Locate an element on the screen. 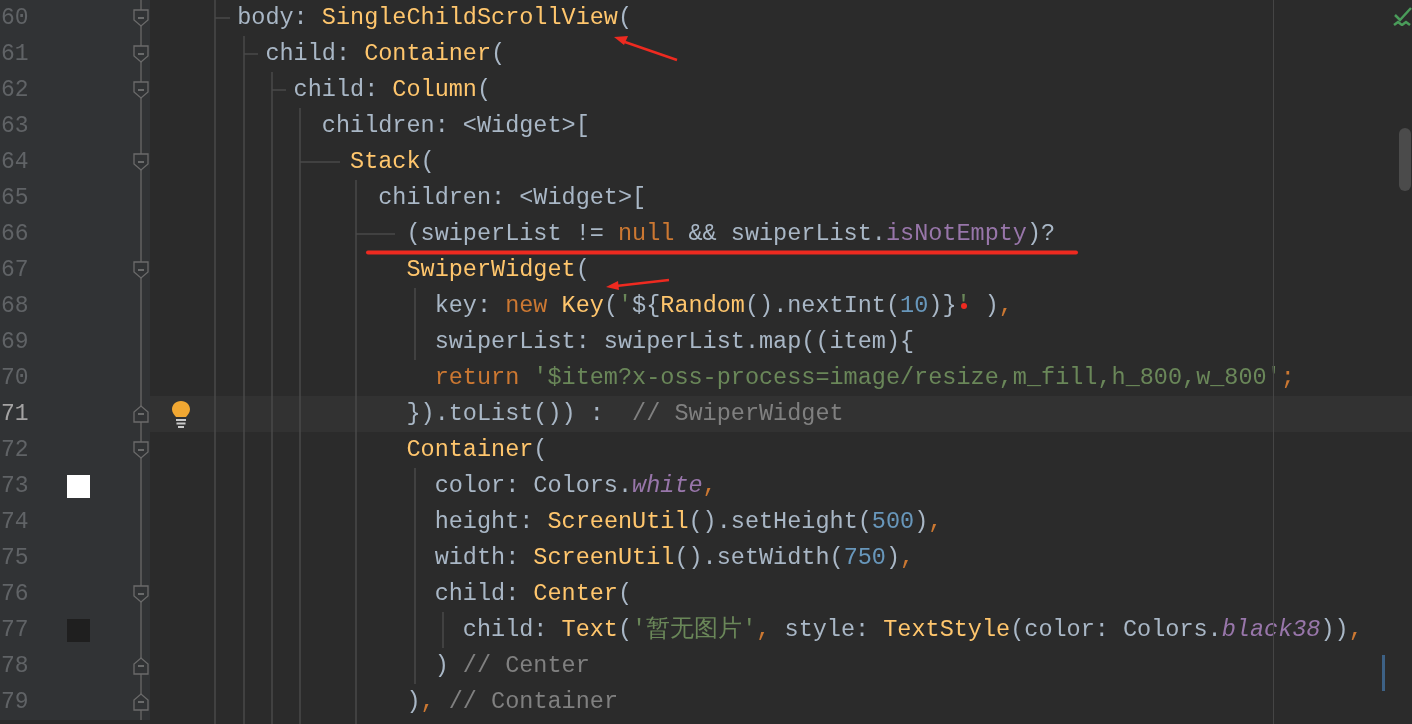  code-line: (swiperList != null && swiperList.isNotEmpty)? is located at coordinates (730, 234).